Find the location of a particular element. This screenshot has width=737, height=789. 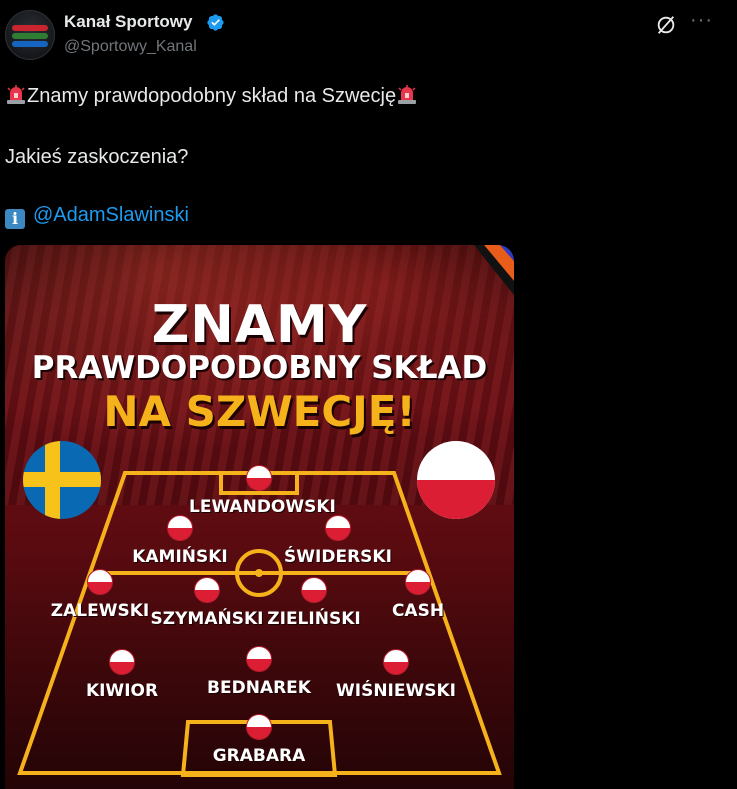

tweet-headline: Znamy prawdopodobny skład na Szwecję is located at coordinates (212, 96).